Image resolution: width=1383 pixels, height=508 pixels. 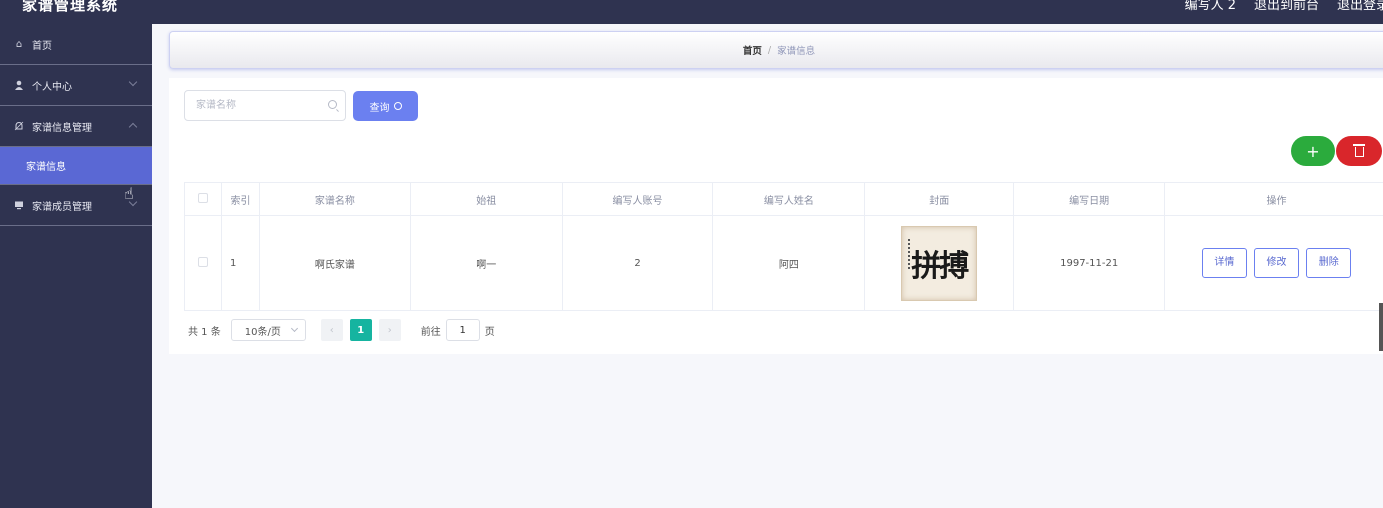 What do you see at coordinates (19, 85) in the screenshot?
I see `user-icon` at bounding box center [19, 85].